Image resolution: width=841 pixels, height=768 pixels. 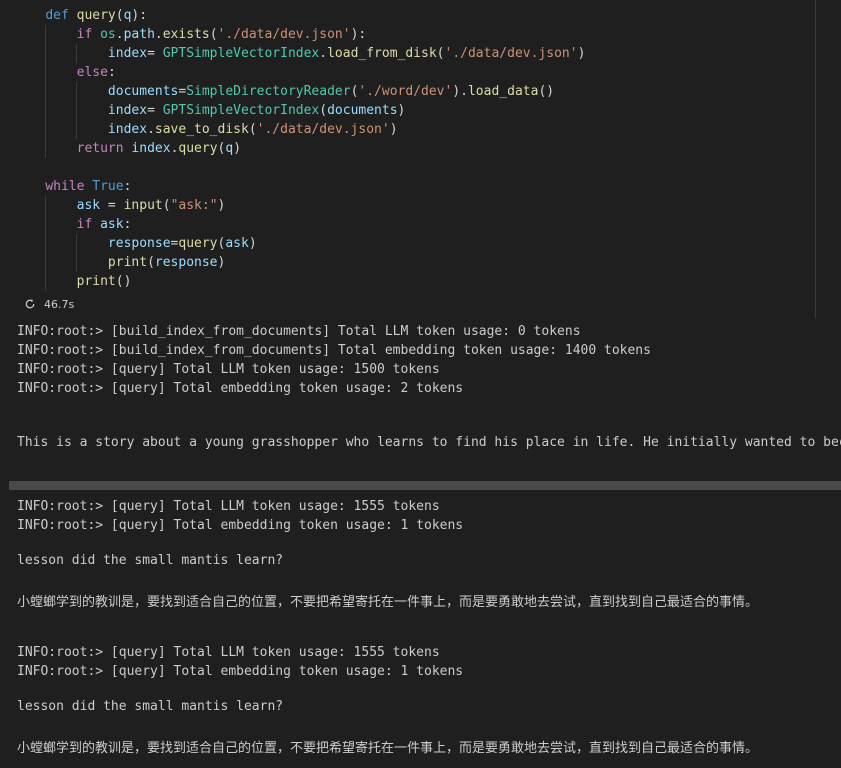 I want to click on code-line-6: index= GPTSimpleVectorIndex(documents), so click(x=299, y=110).